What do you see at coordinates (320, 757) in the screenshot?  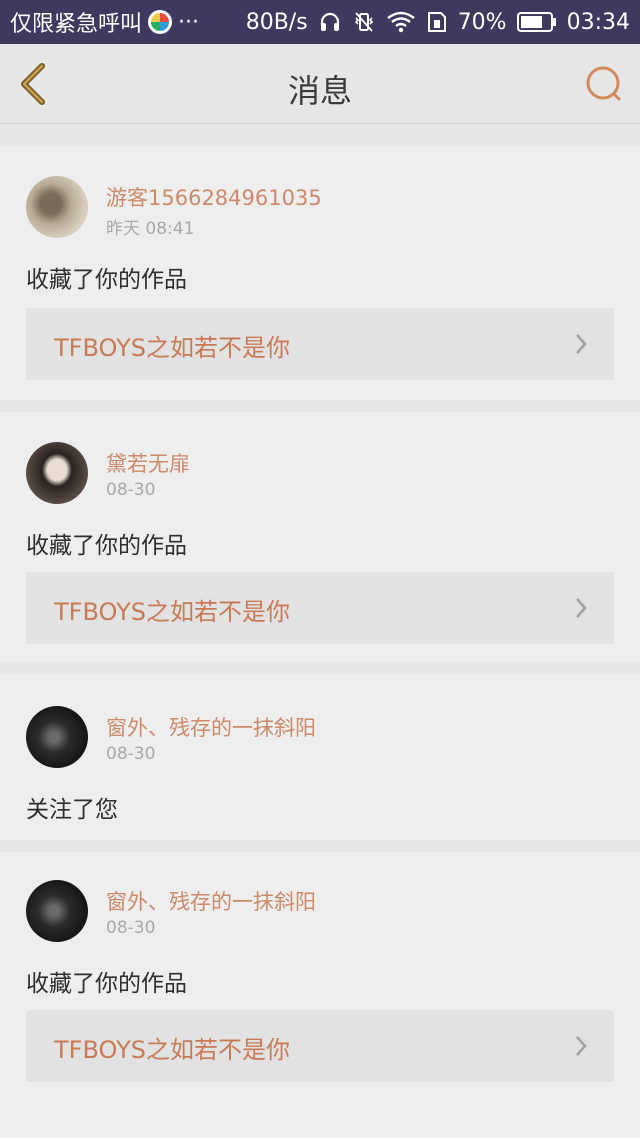 I see `list-item: 窗外、残存的一抹斜阳 08-30 关注了您` at bounding box center [320, 757].